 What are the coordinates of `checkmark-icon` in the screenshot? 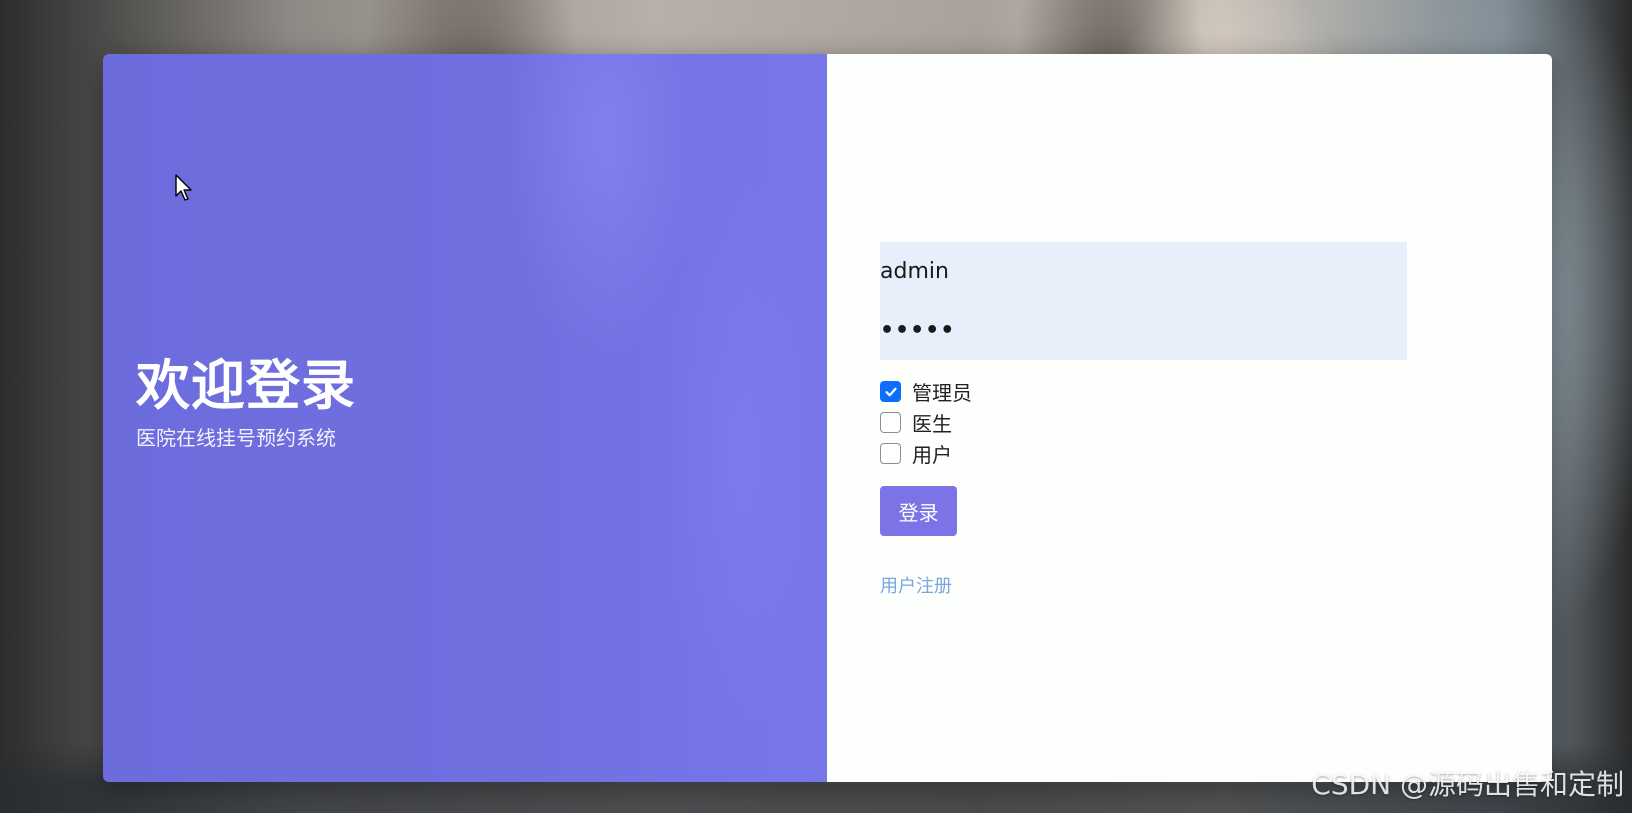 It's located at (890, 391).